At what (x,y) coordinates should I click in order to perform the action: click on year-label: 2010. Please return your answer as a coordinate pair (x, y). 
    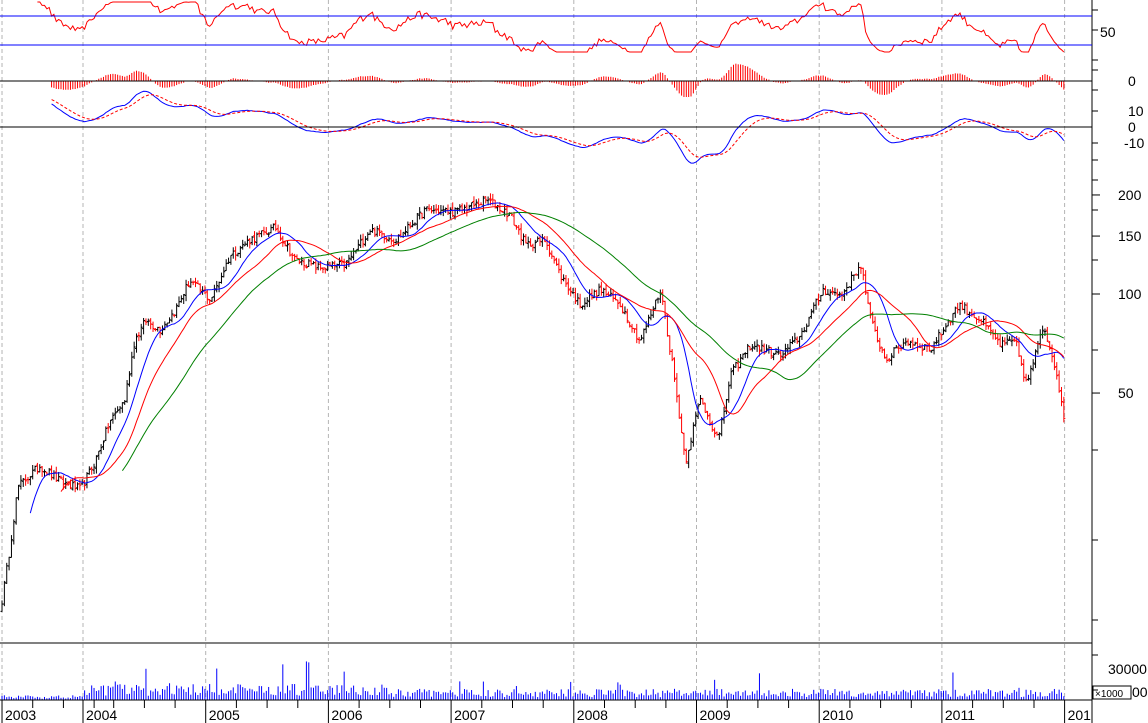
    Looking at the image, I should click on (837, 715).